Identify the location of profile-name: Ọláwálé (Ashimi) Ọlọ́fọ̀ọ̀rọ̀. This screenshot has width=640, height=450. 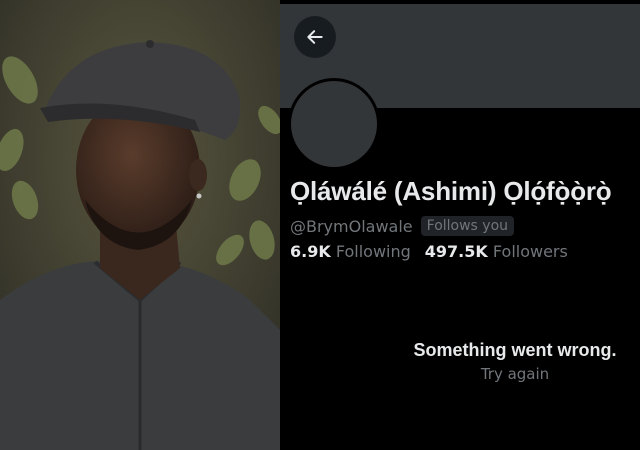
(451, 191).